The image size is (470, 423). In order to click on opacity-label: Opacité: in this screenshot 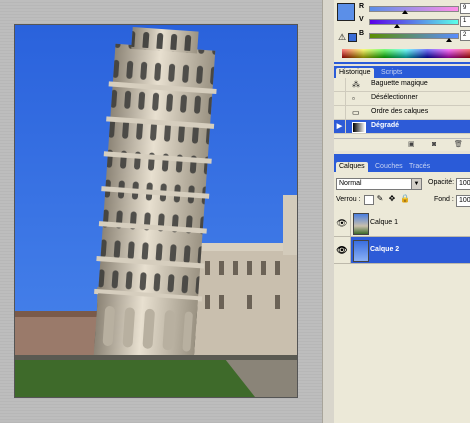, I will do `click(441, 182)`.